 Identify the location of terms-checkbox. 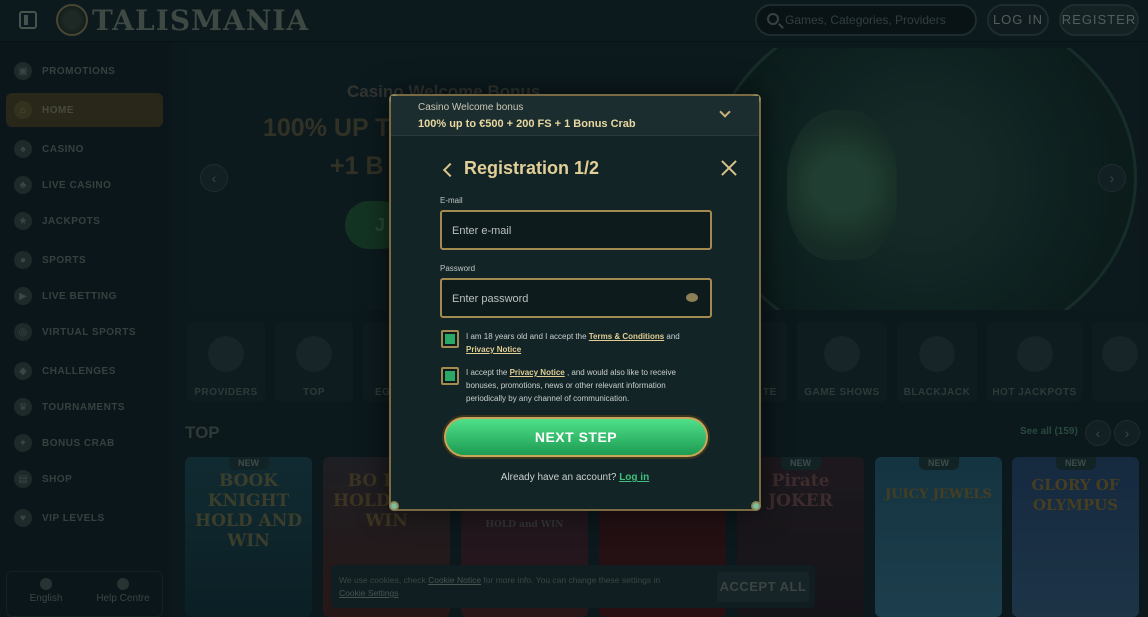
(450, 339).